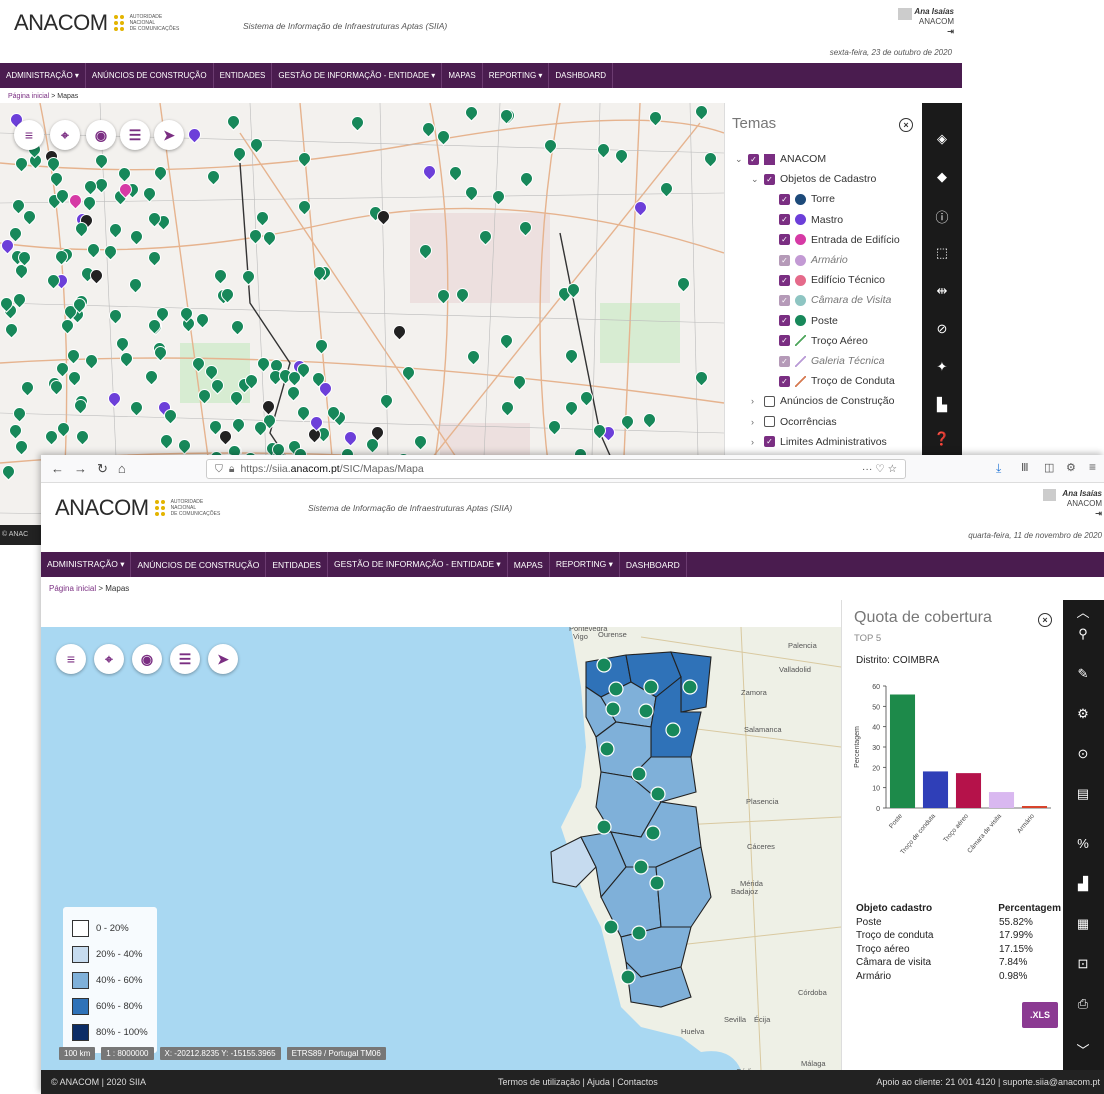  Describe the element at coordinates (942, 439) in the screenshot. I see `help-icon: ❓` at that location.